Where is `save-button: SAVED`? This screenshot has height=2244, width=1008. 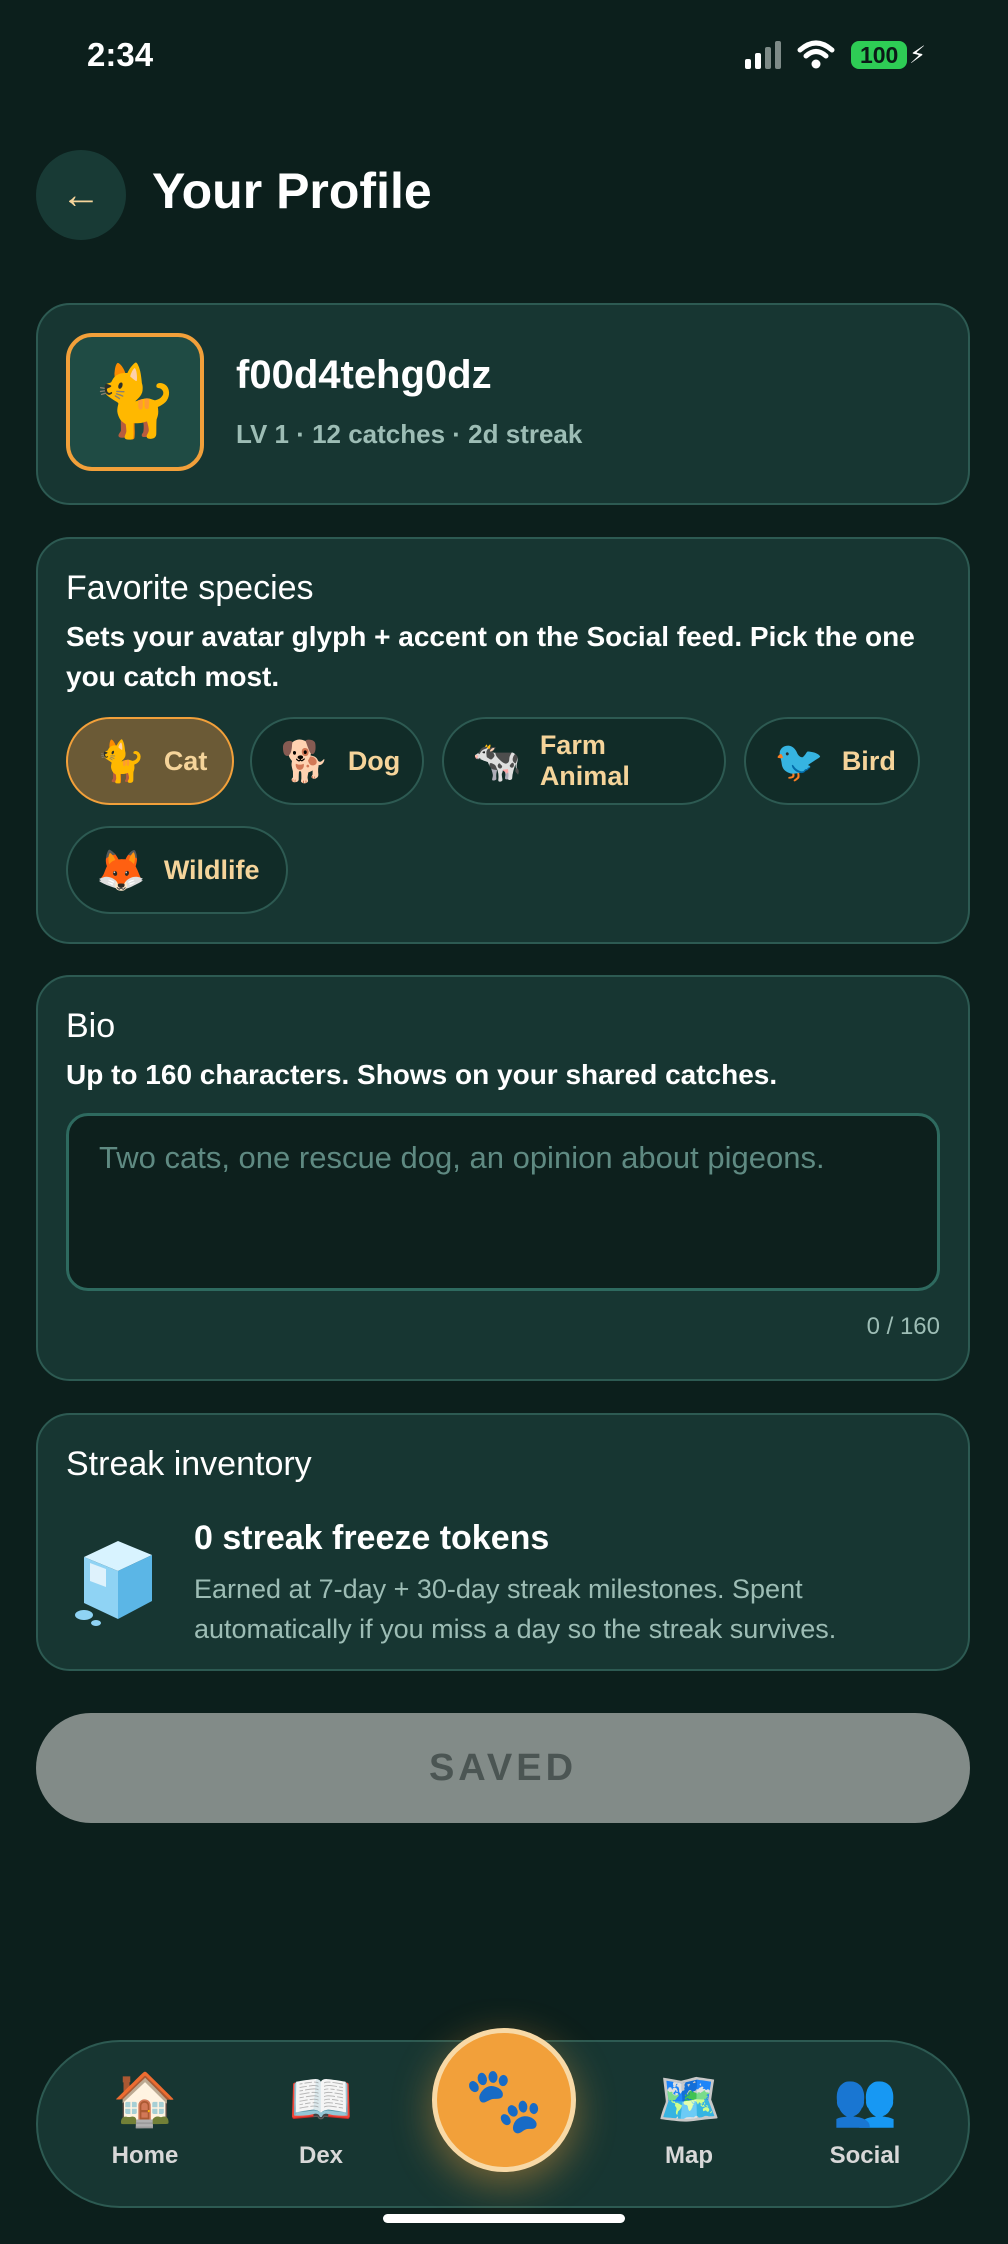 save-button: SAVED is located at coordinates (503, 1768).